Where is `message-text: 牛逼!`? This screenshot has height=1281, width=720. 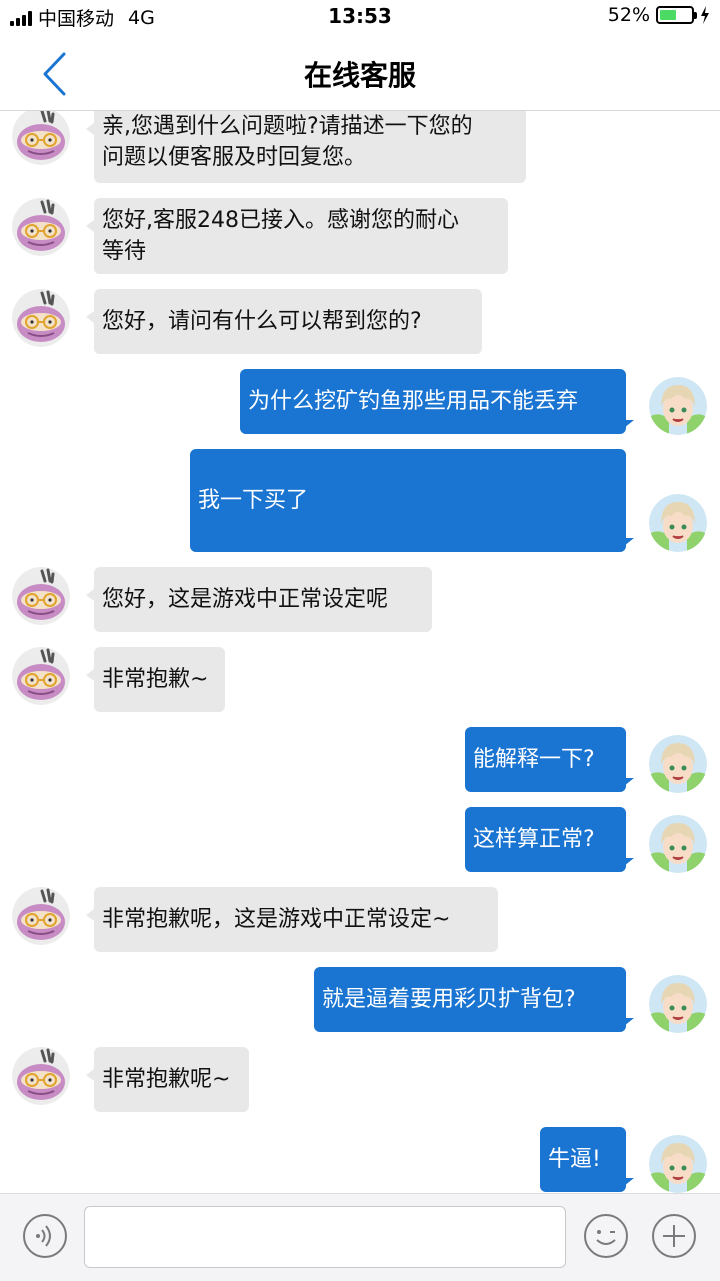 message-text: 牛逼! is located at coordinates (574, 1159).